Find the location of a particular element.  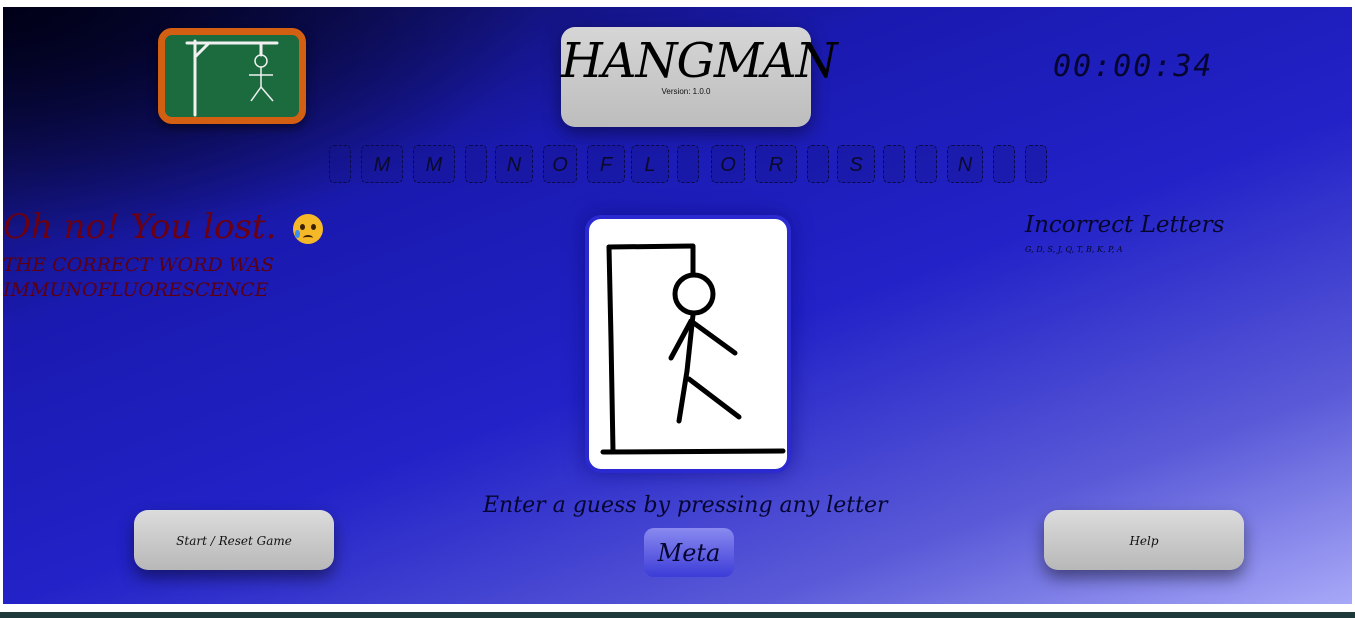

title-card: HANGMAN Version: 1.0.0 is located at coordinates (699, 77).